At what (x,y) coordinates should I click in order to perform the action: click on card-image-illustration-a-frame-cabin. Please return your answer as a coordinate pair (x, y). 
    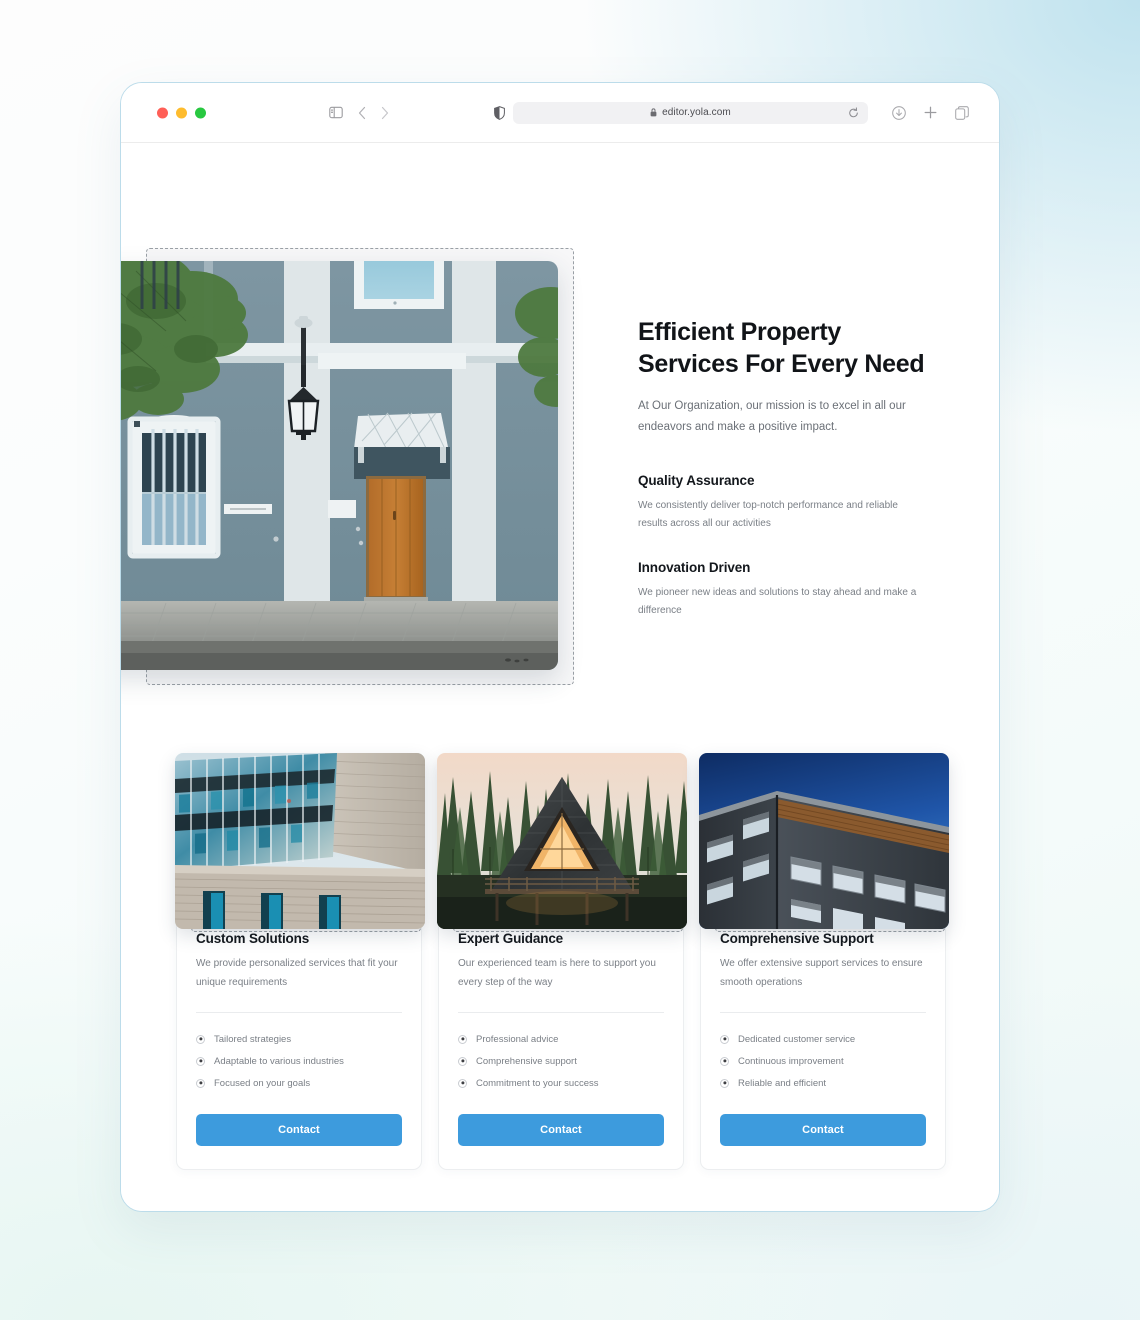
    Looking at the image, I should click on (562, 841).